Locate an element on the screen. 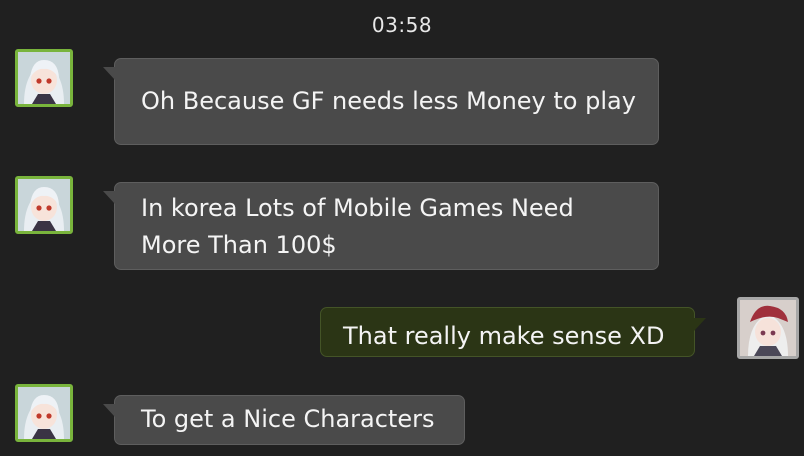 Image resolution: width=804 pixels, height=456 pixels. chat-message-npc: To get a Nice Characters is located at coordinates (284, 420).